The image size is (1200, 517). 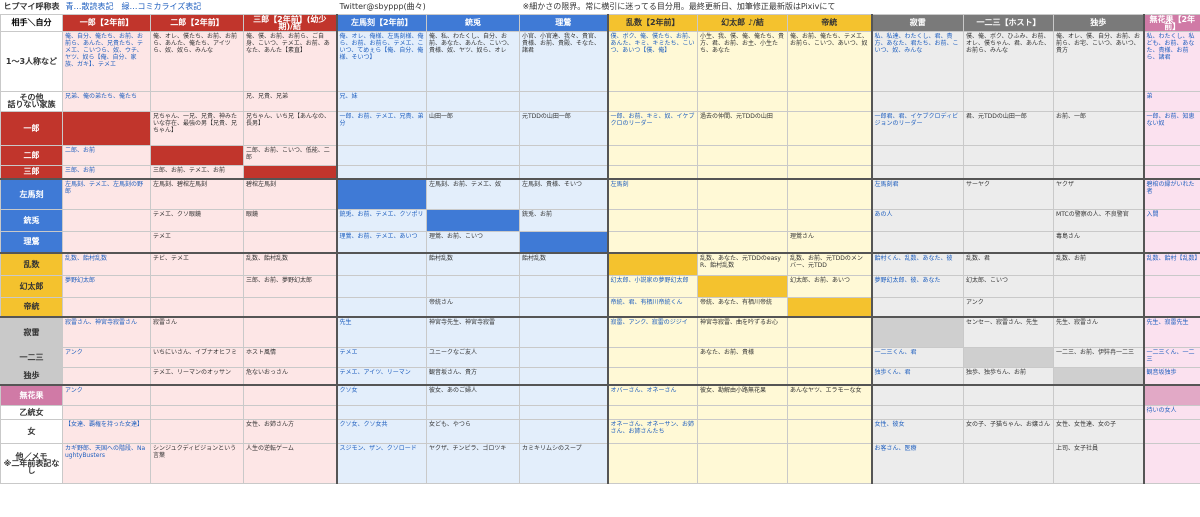 I want to click on table-cell: 先生、寂雷先生, so click(x=1171, y=332).